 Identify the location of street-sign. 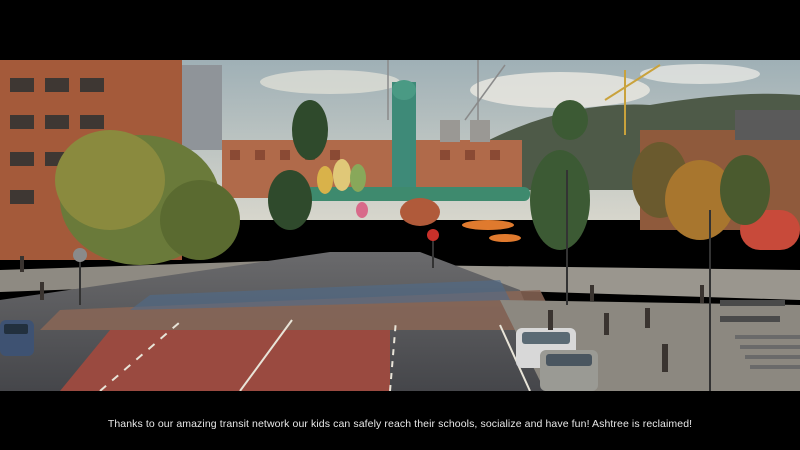
(80, 255).